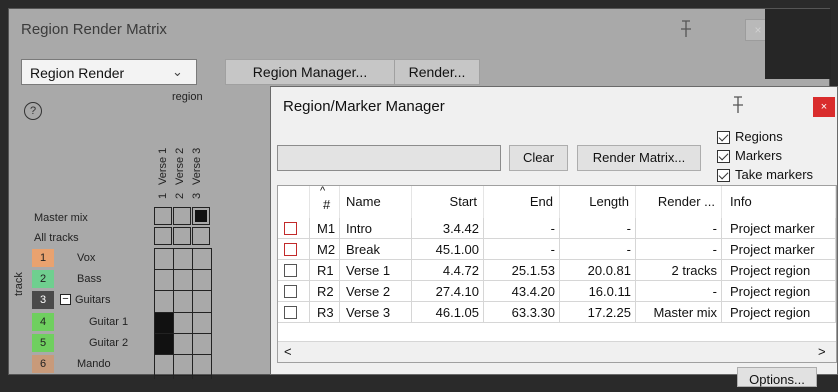 This screenshot has width=838, height=392. I want to click on column-header-name: Name, so click(376, 202).